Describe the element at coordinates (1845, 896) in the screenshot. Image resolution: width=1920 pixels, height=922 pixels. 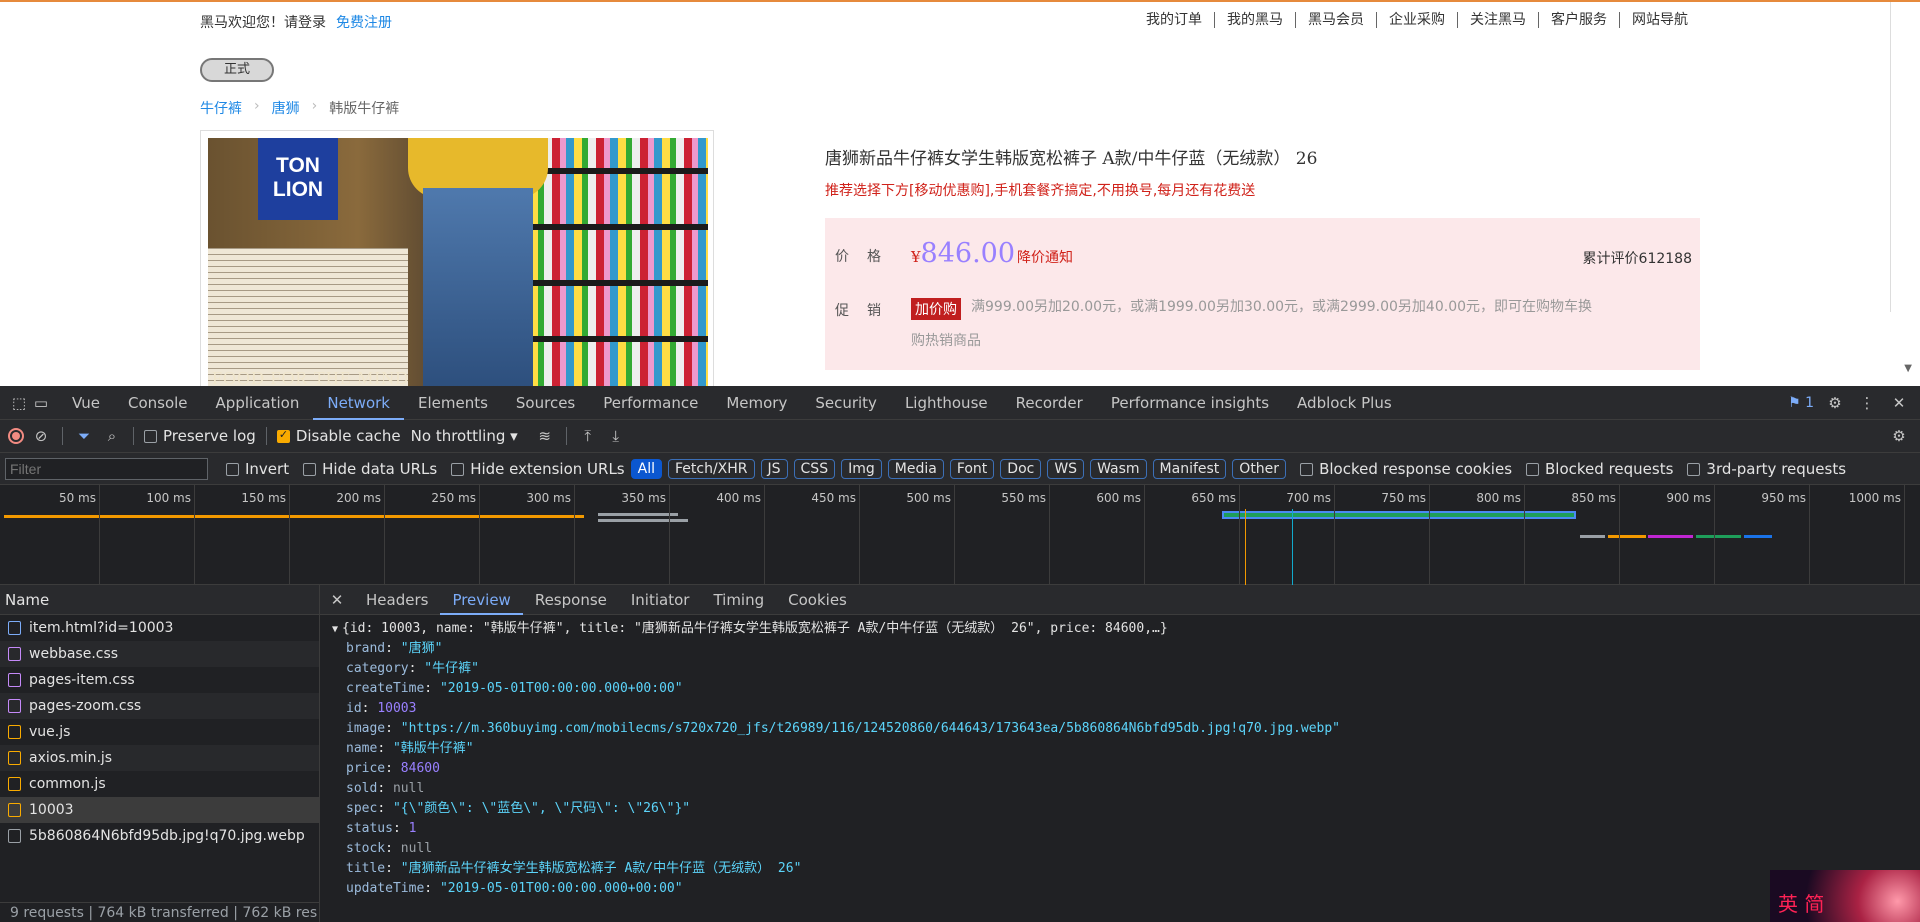
I see `ime-widget: 英 简` at that location.